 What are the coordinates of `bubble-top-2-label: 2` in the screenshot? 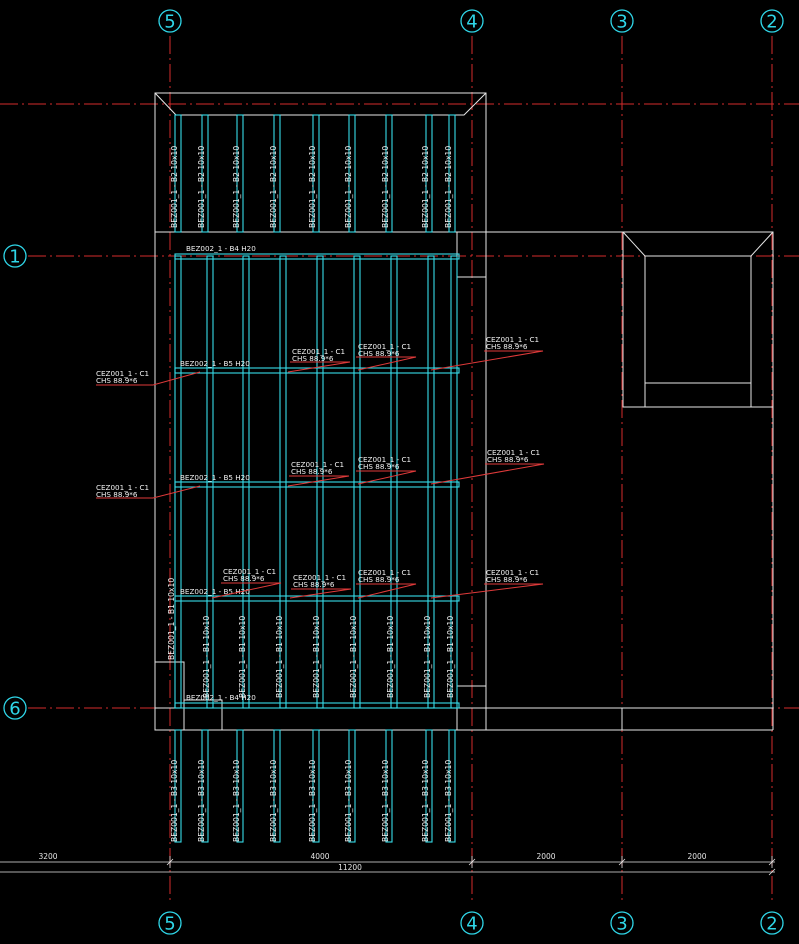 It's located at (771, 22).